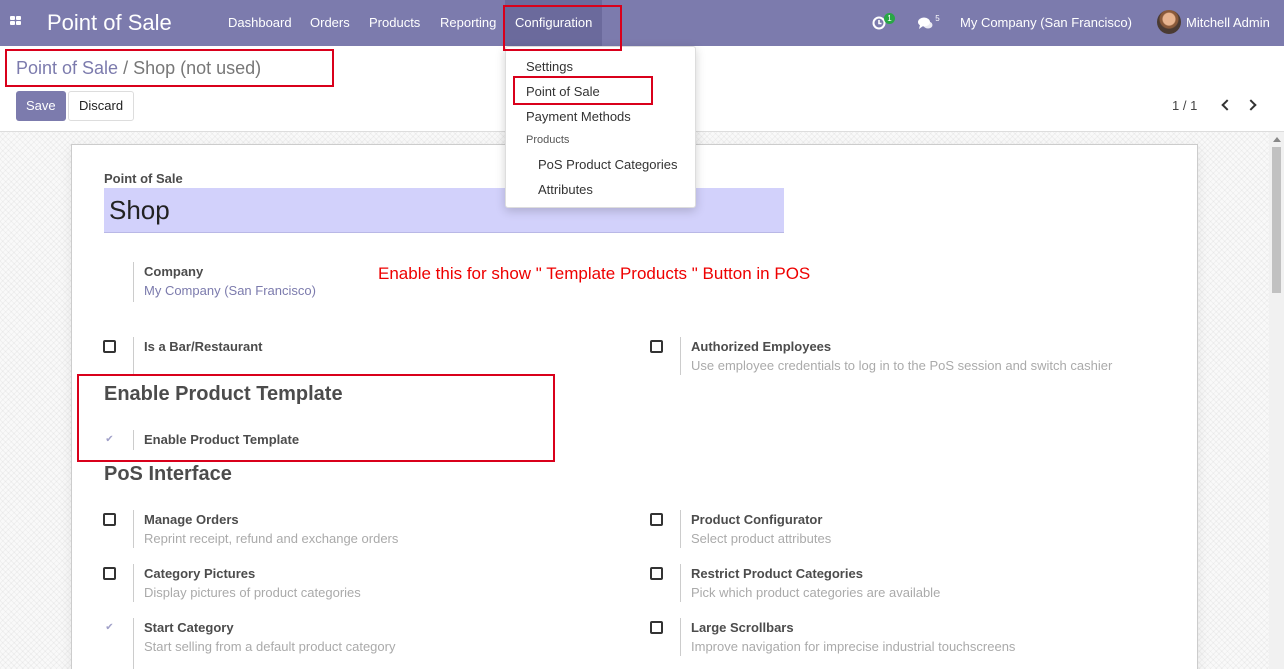 This screenshot has height=669, width=1284. Describe the element at coordinates (1046, 23) in the screenshot. I see `company-switcher: My Company (San Francisco)` at that location.